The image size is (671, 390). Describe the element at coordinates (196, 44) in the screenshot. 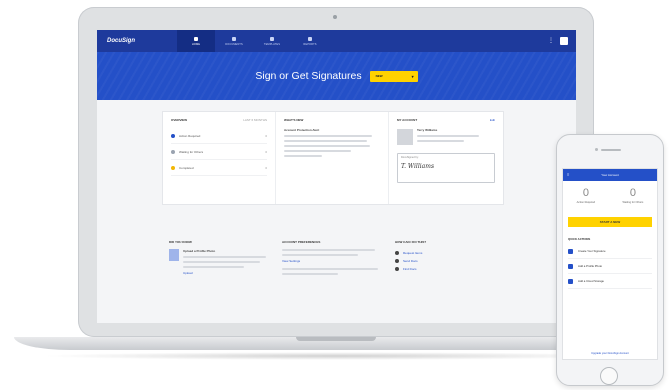

I see `tab-label: HOME` at that location.